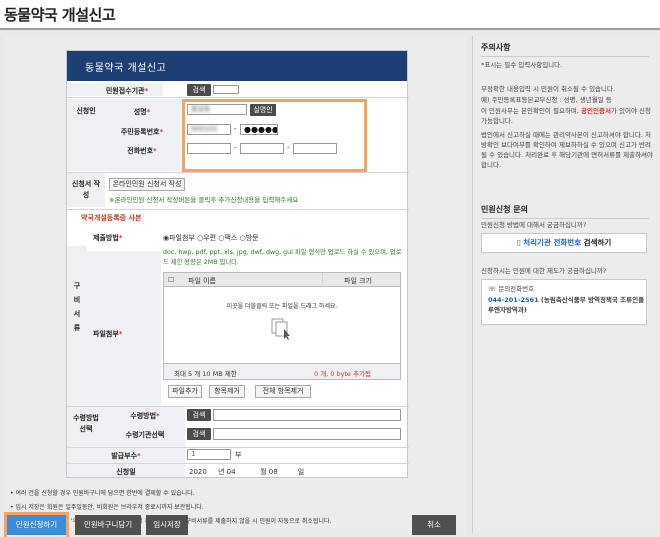 This screenshot has height=537, width=660. Describe the element at coordinates (60, 15) in the screenshot. I see `page-title: 동물약국 개설신고` at that location.